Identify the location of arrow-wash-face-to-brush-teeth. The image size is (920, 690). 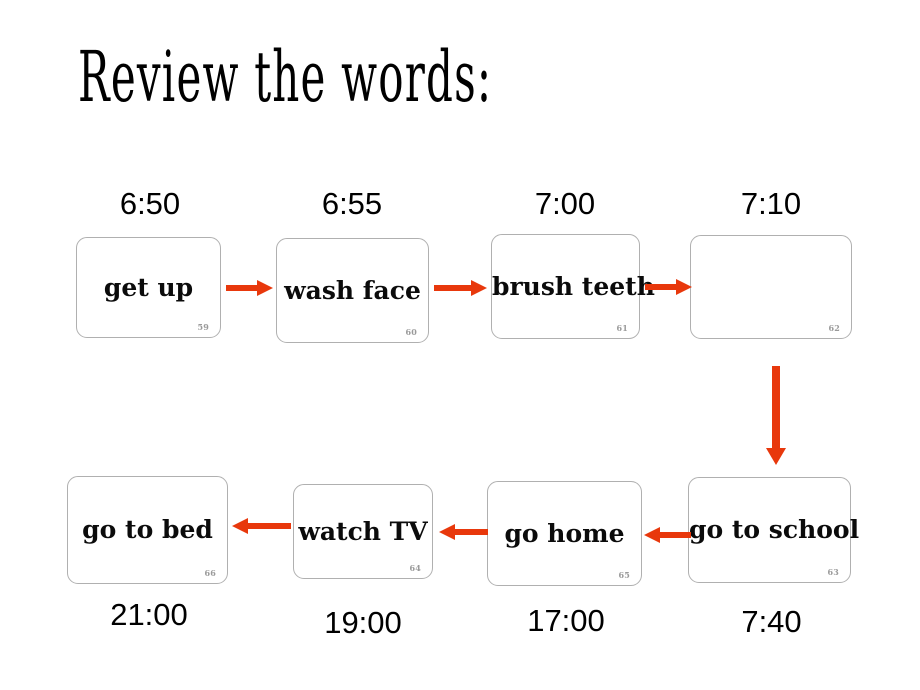
(461, 288).